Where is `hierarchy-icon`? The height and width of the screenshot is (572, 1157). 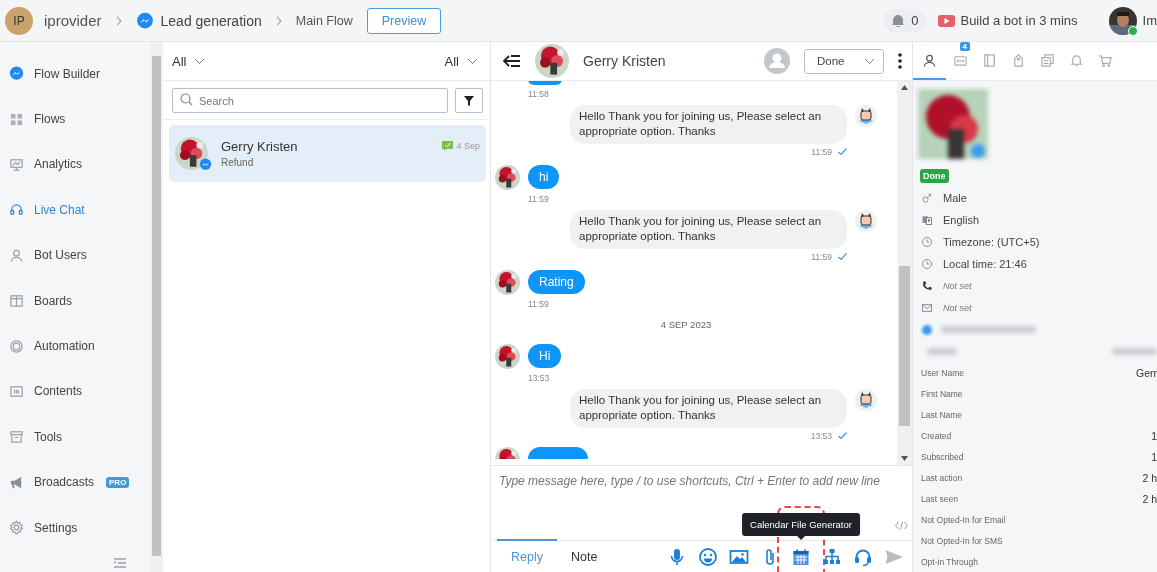 hierarchy-icon is located at coordinates (832, 556).